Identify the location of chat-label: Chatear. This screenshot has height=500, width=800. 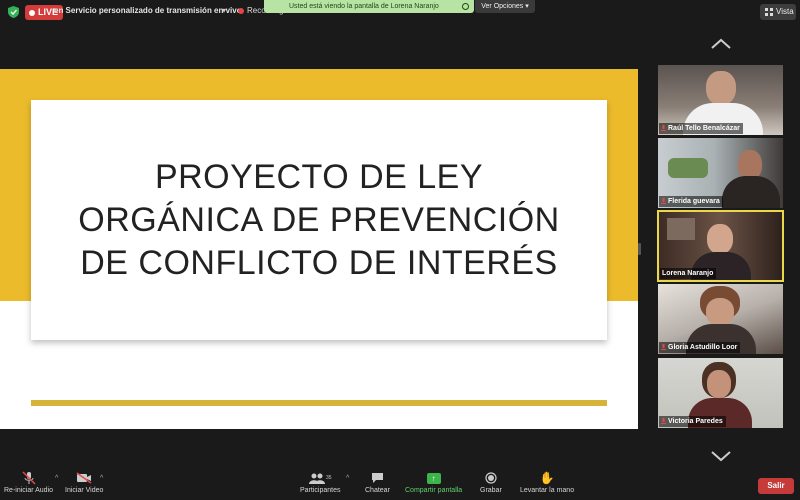
(377, 490).